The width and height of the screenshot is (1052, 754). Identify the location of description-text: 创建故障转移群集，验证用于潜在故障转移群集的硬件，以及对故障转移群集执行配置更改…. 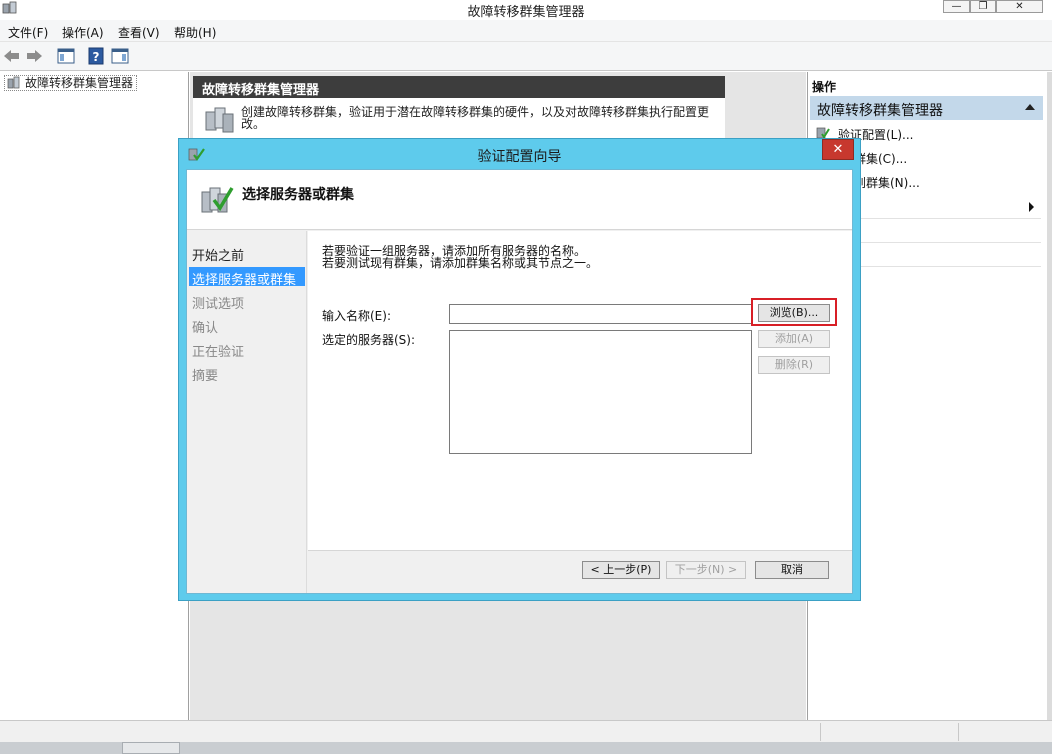
(475, 118).